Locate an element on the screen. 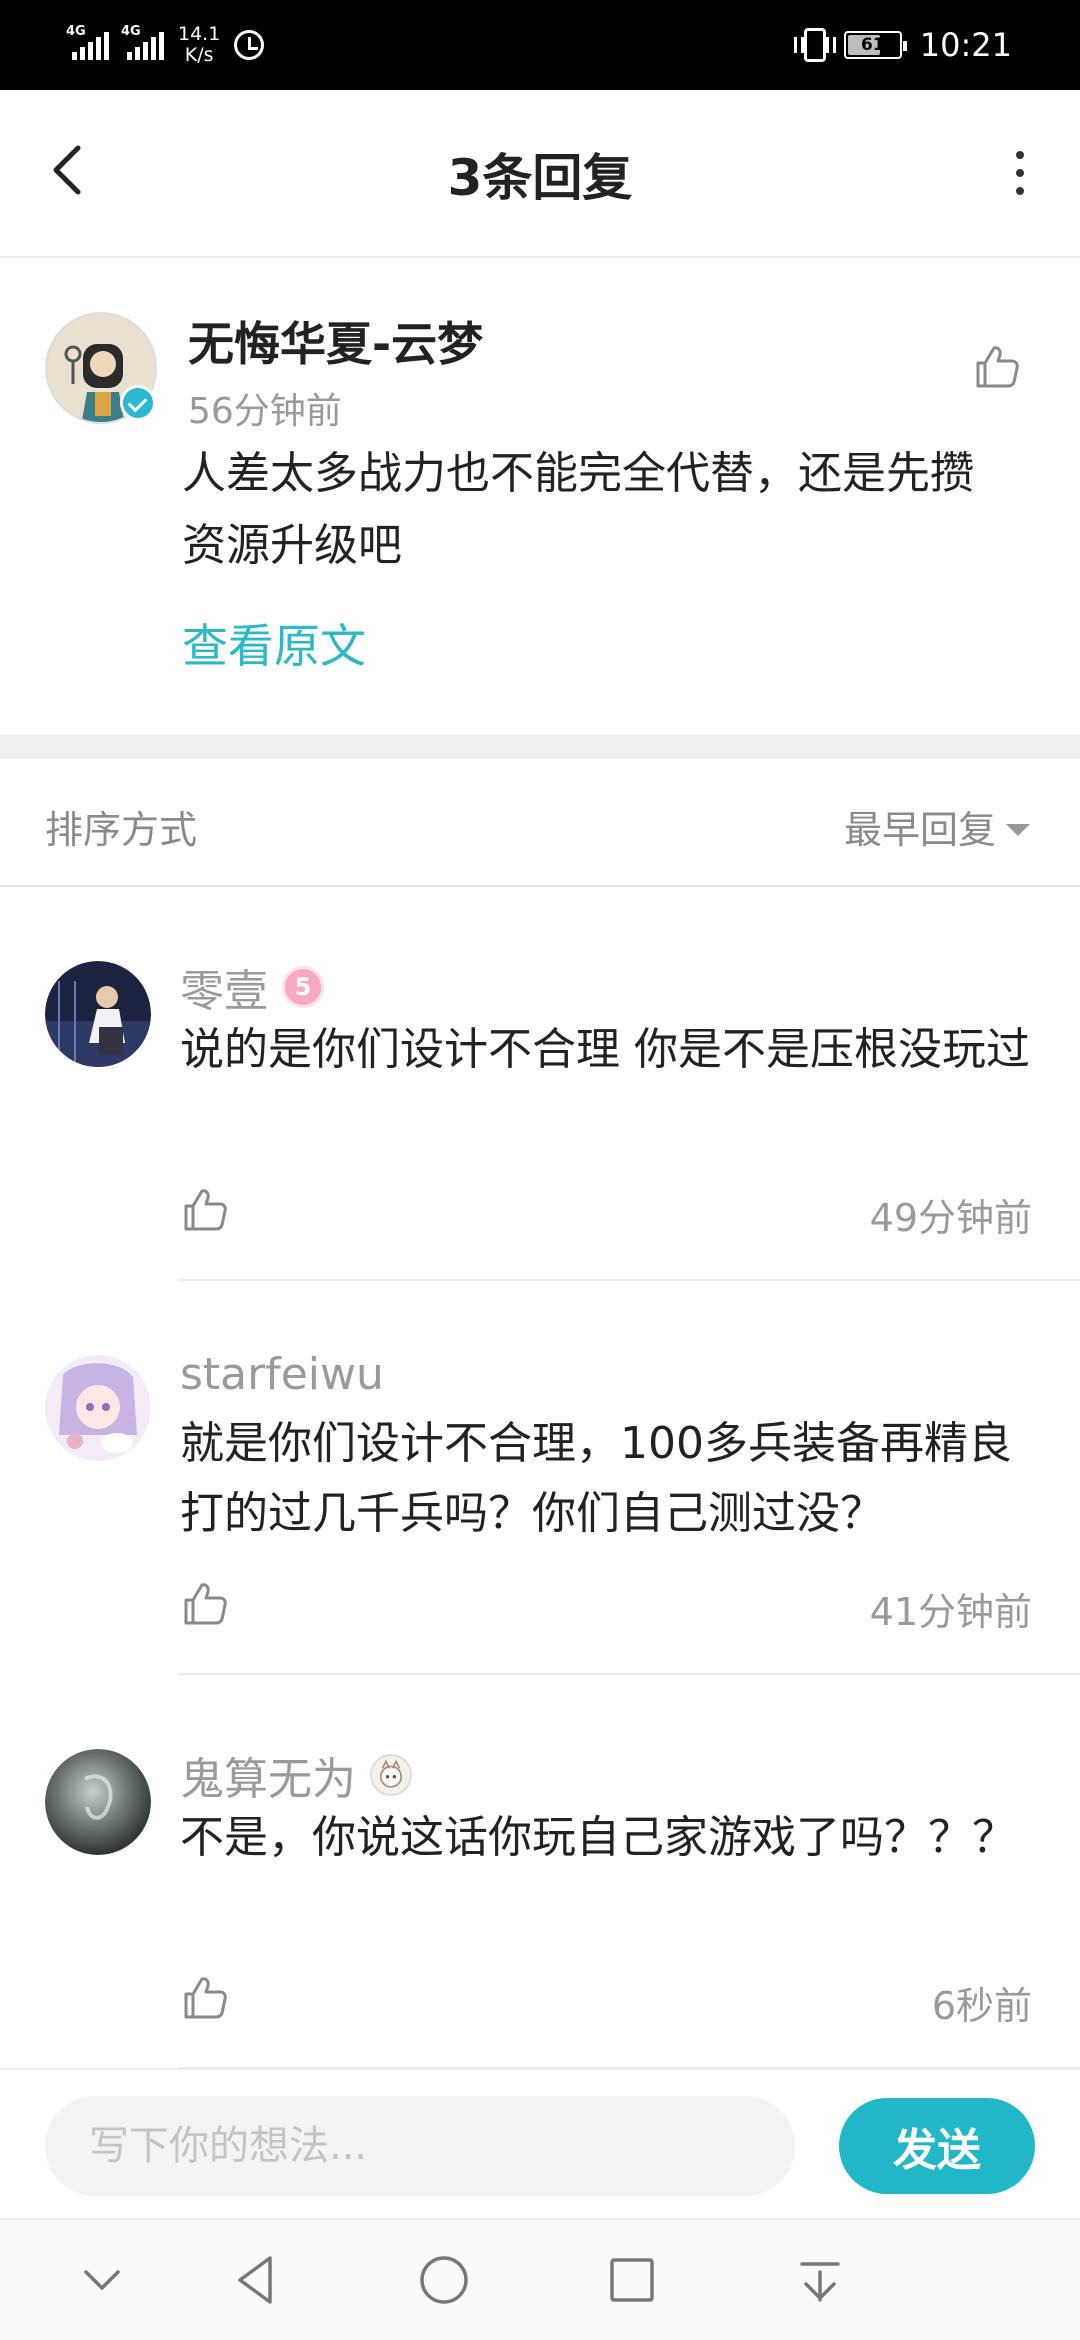  network-speed: 14.1 K/s is located at coordinates (199, 45).